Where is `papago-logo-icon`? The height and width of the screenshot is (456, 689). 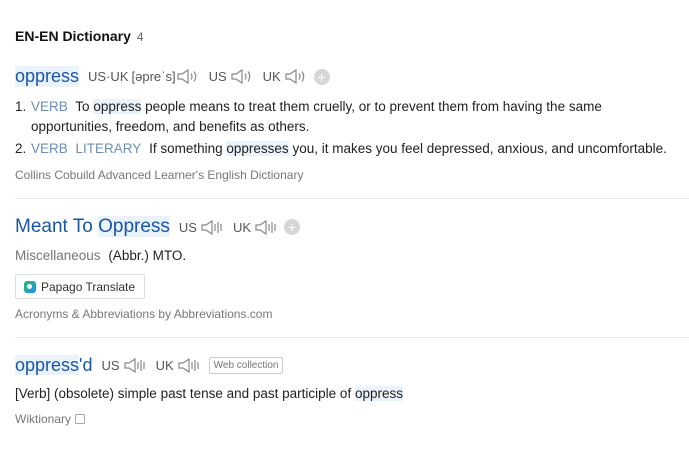
papago-logo-icon is located at coordinates (30, 286).